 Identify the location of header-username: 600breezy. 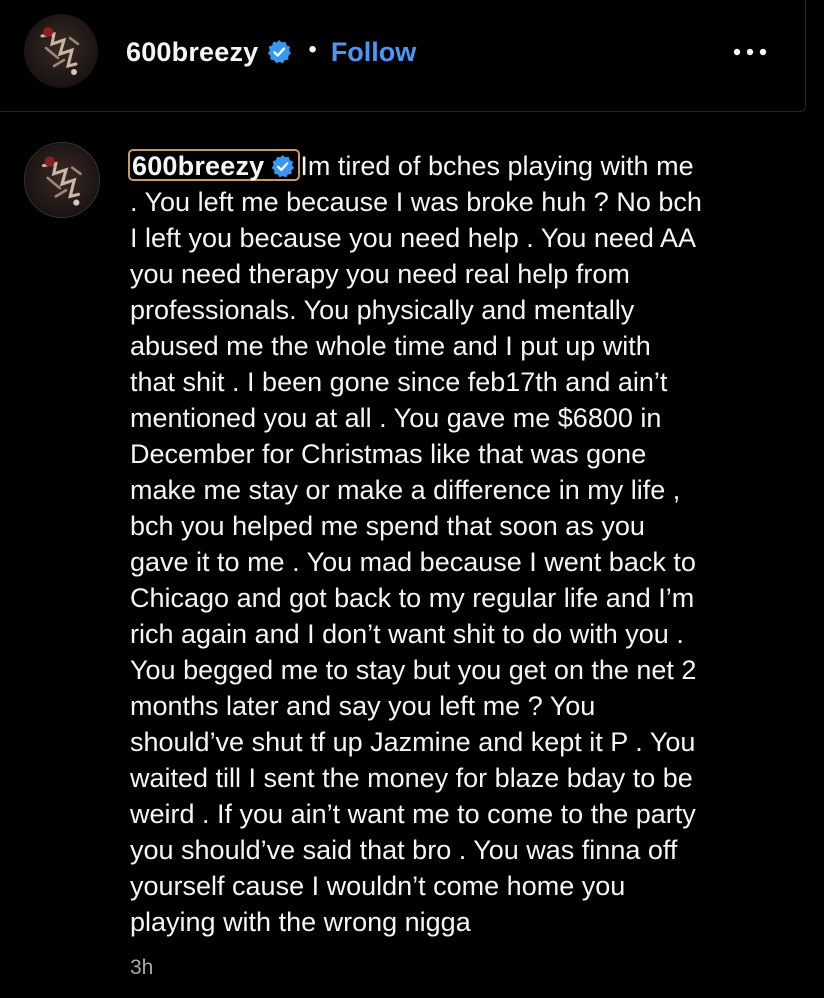
(192, 52).